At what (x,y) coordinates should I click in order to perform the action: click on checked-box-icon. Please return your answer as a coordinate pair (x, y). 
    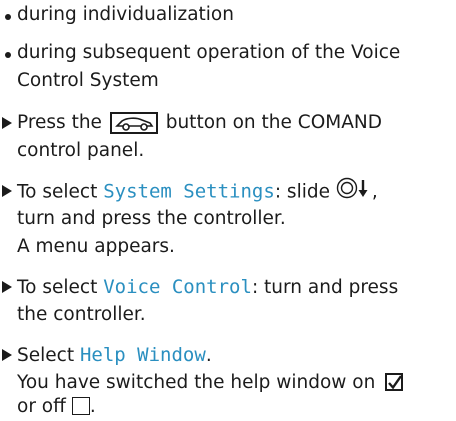
    Looking at the image, I should click on (394, 382).